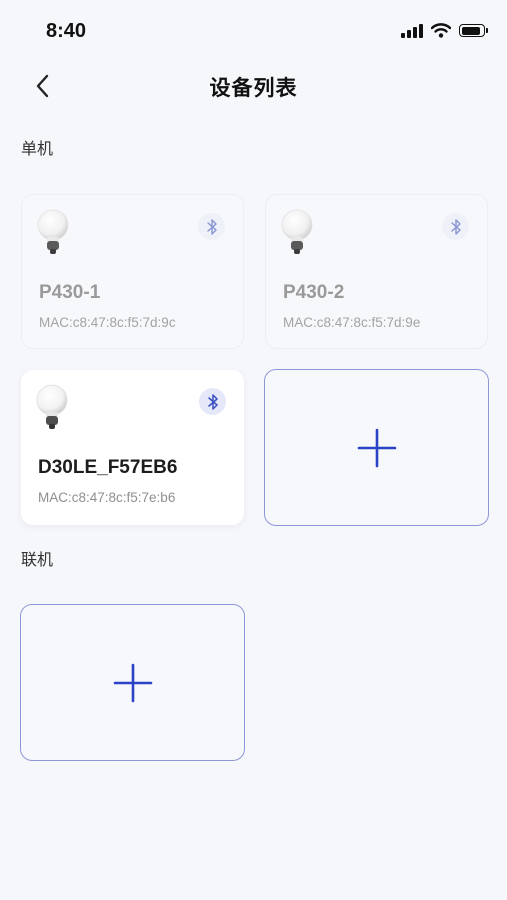  Describe the element at coordinates (132, 447) in the screenshot. I see `device-card-d30le: D30LE_F57EB6 MAC:c8:47:8c:f5:7e:b6` at that location.